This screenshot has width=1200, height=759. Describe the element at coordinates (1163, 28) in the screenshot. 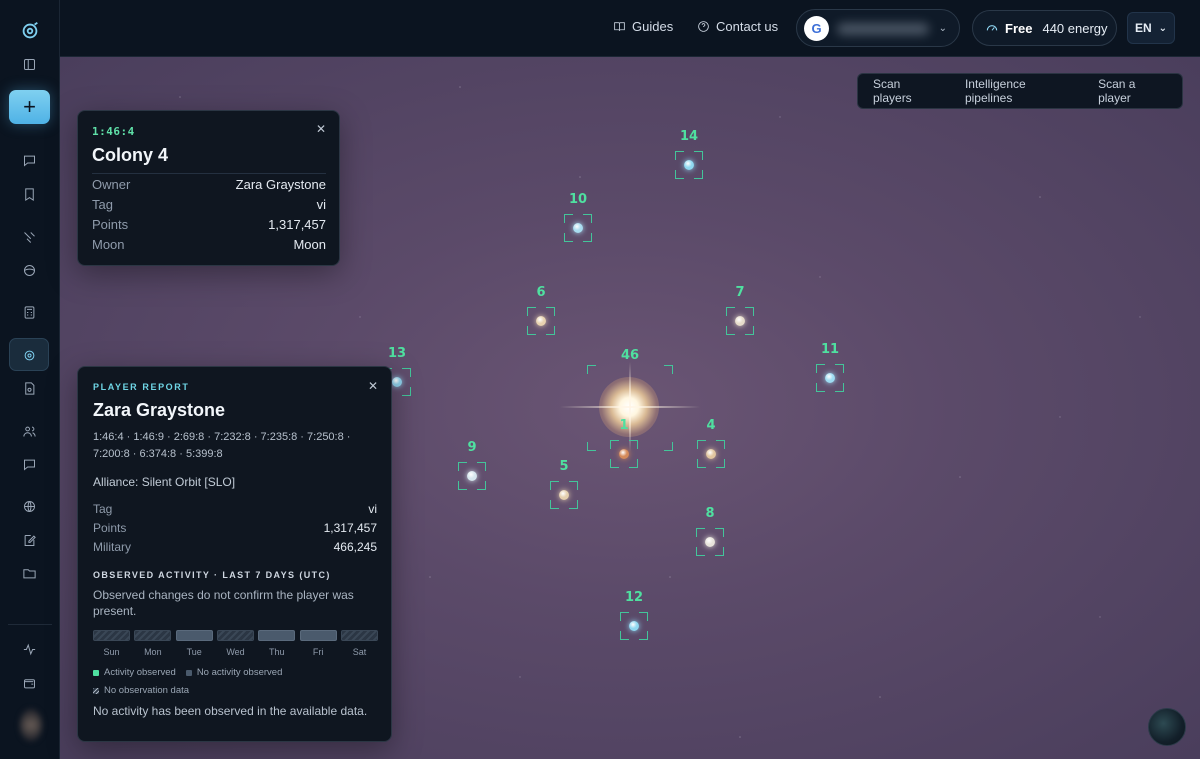

I see `chevron-down-icon: ⌄` at that location.